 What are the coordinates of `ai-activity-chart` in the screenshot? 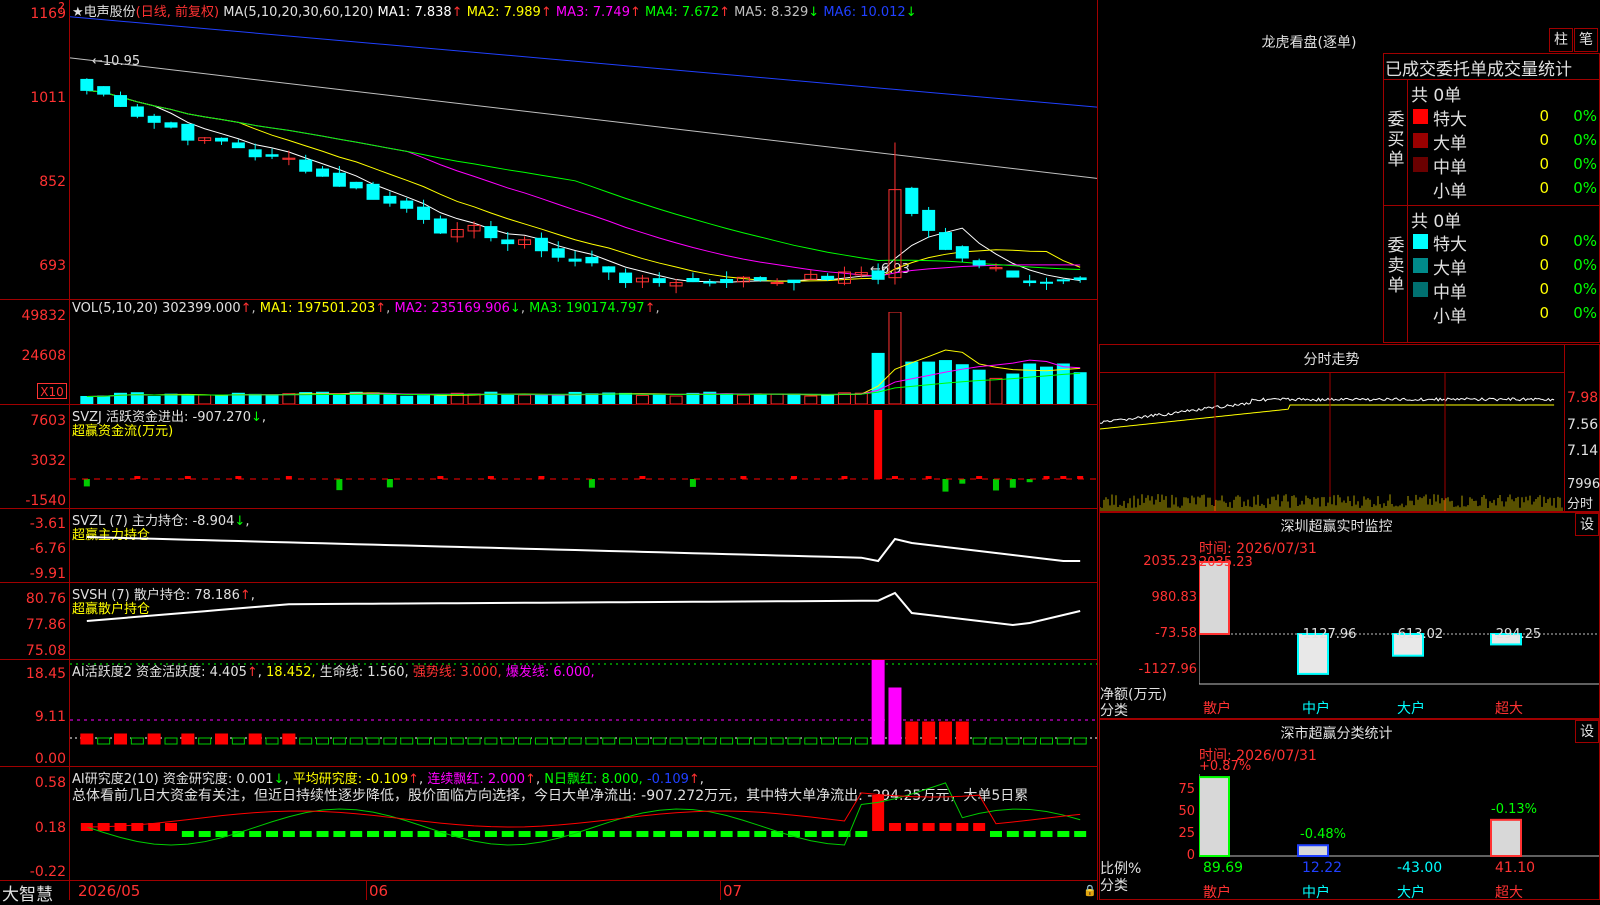 It's located at (583, 713).